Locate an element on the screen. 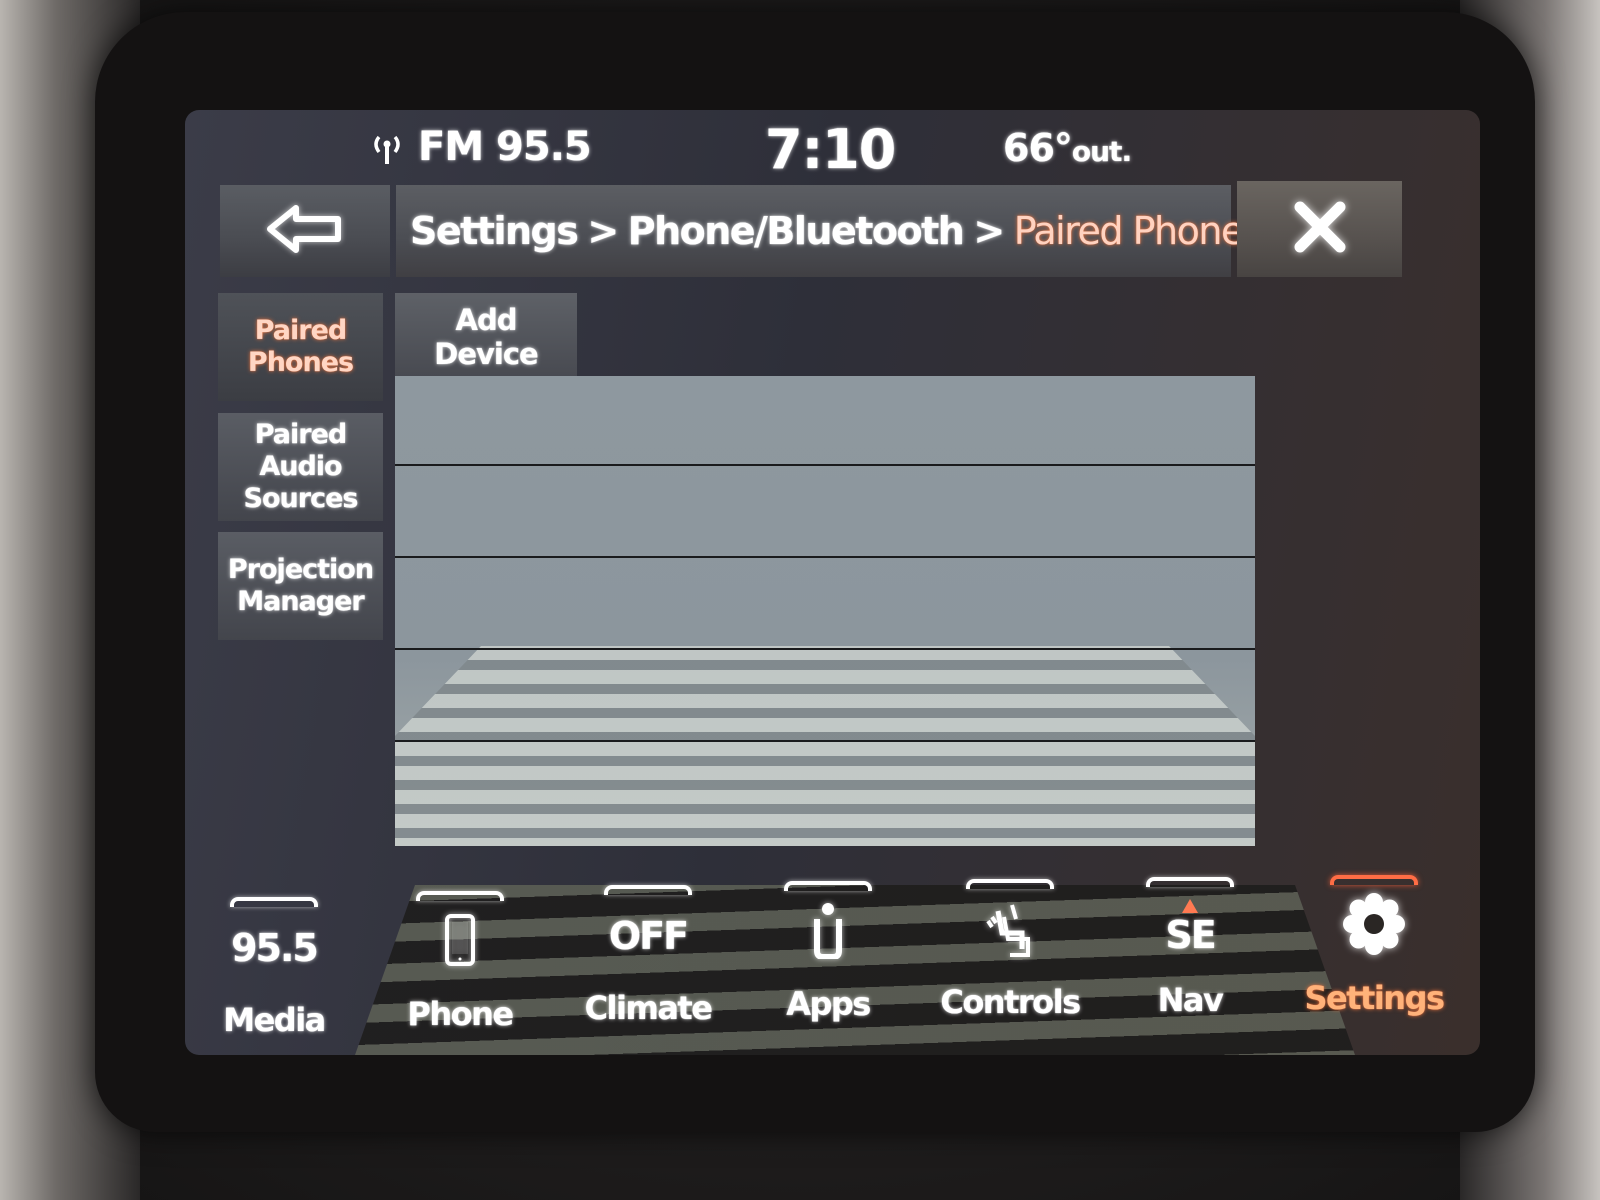 This screenshot has height=1200, width=1600. breadcrumb-phone-bluetooth: Phone/Bluetooth is located at coordinates (796, 231).